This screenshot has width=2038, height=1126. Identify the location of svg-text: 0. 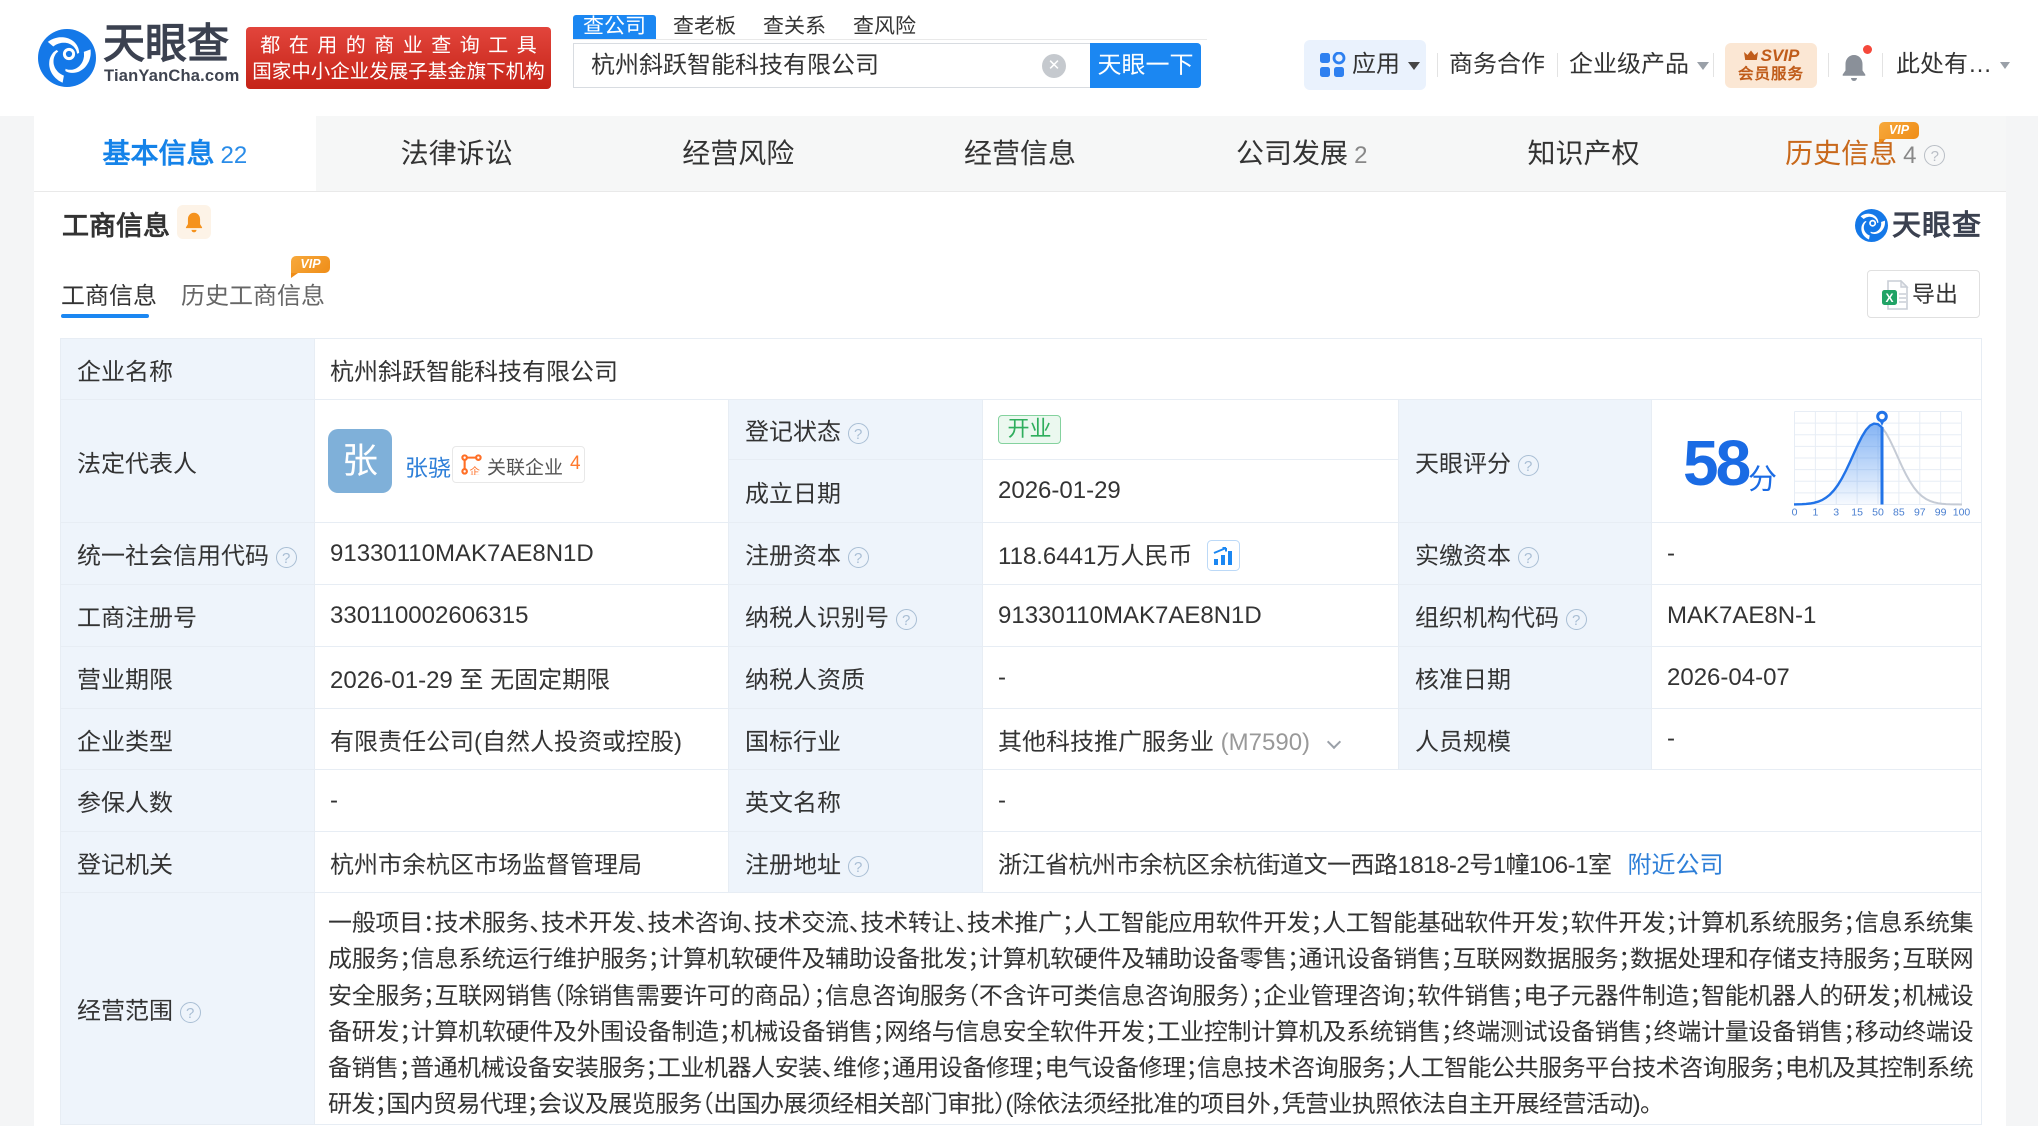
(1795, 513).